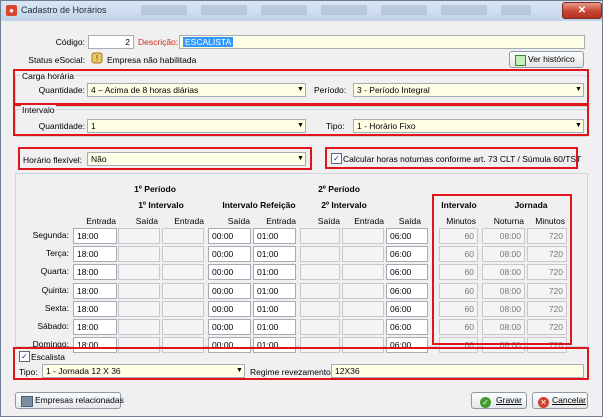  Describe the element at coordinates (56, 308) in the screenshot. I see `day-label: Sexta:` at that location.